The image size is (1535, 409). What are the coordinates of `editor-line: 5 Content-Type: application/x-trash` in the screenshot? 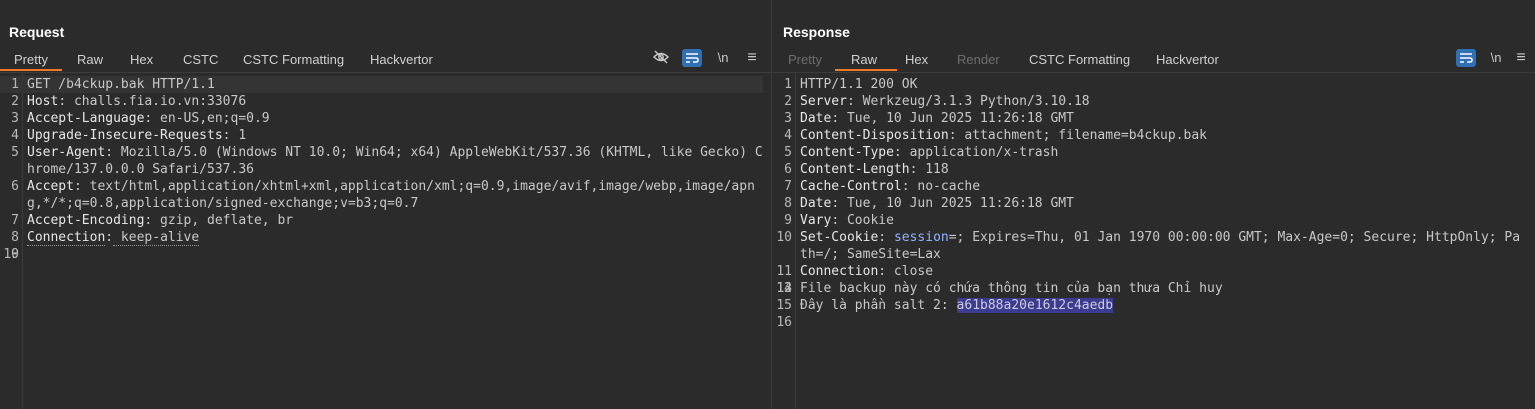 It's located at (1150, 152).